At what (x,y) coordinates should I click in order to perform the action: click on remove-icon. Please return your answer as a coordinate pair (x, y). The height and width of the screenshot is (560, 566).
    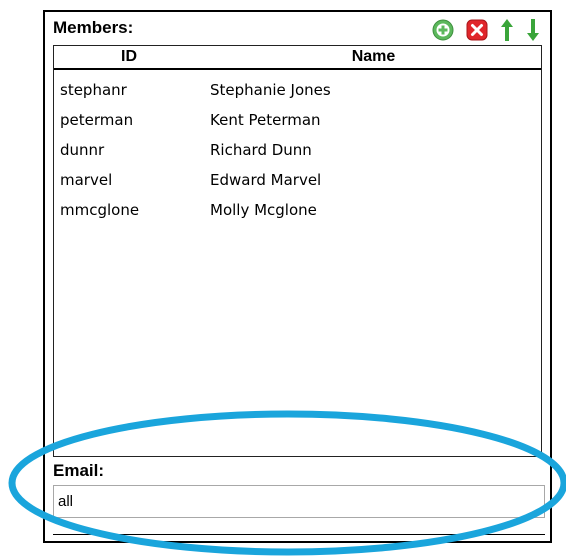
    Looking at the image, I should click on (477, 30).